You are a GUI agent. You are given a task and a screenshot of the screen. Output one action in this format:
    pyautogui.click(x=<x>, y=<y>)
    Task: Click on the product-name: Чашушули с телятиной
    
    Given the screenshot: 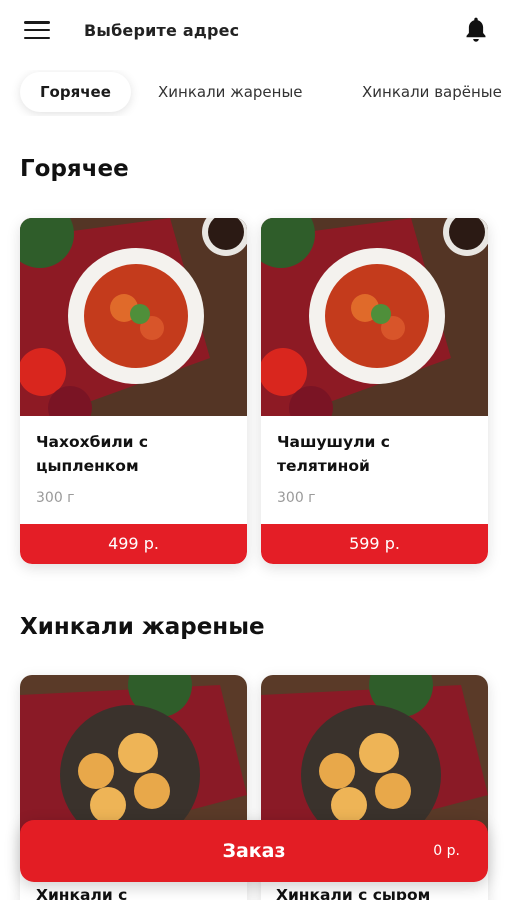 What is the action you would take?
    pyautogui.click(x=333, y=454)
    